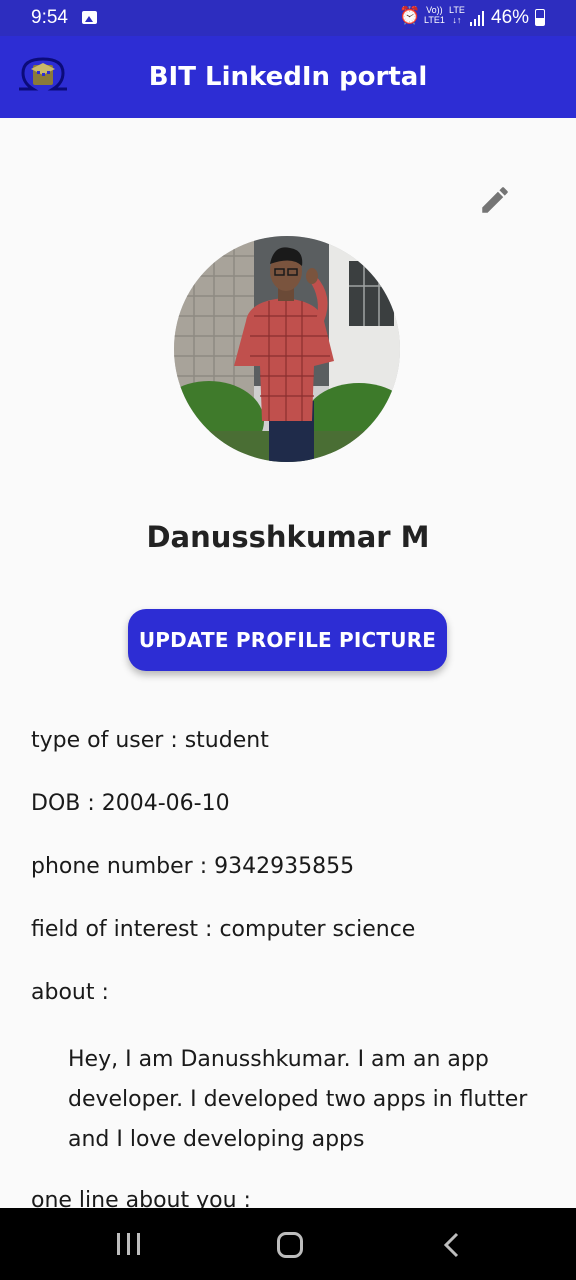 The width and height of the screenshot is (576, 1280). Describe the element at coordinates (89, 17) in the screenshot. I see `gallery-icon` at that location.